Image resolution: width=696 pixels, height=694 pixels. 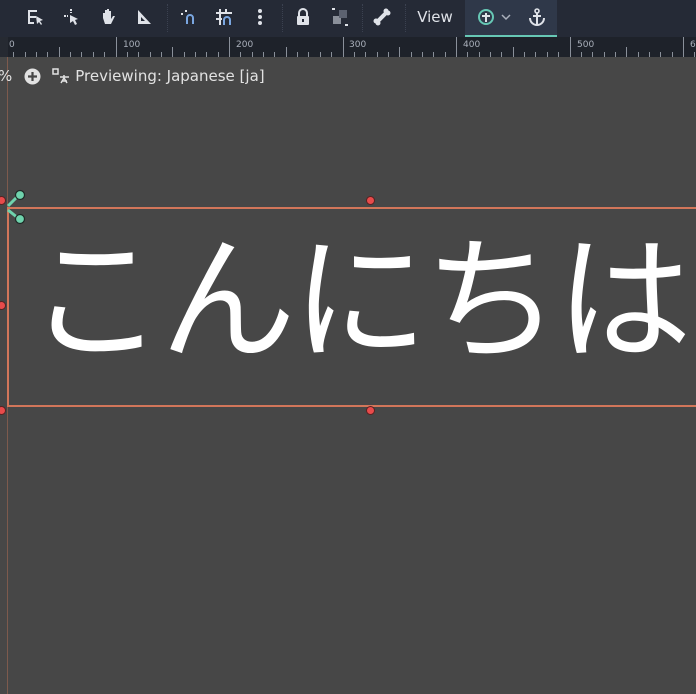 I want to click on view-menu-button: View, so click(x=435, y=17).